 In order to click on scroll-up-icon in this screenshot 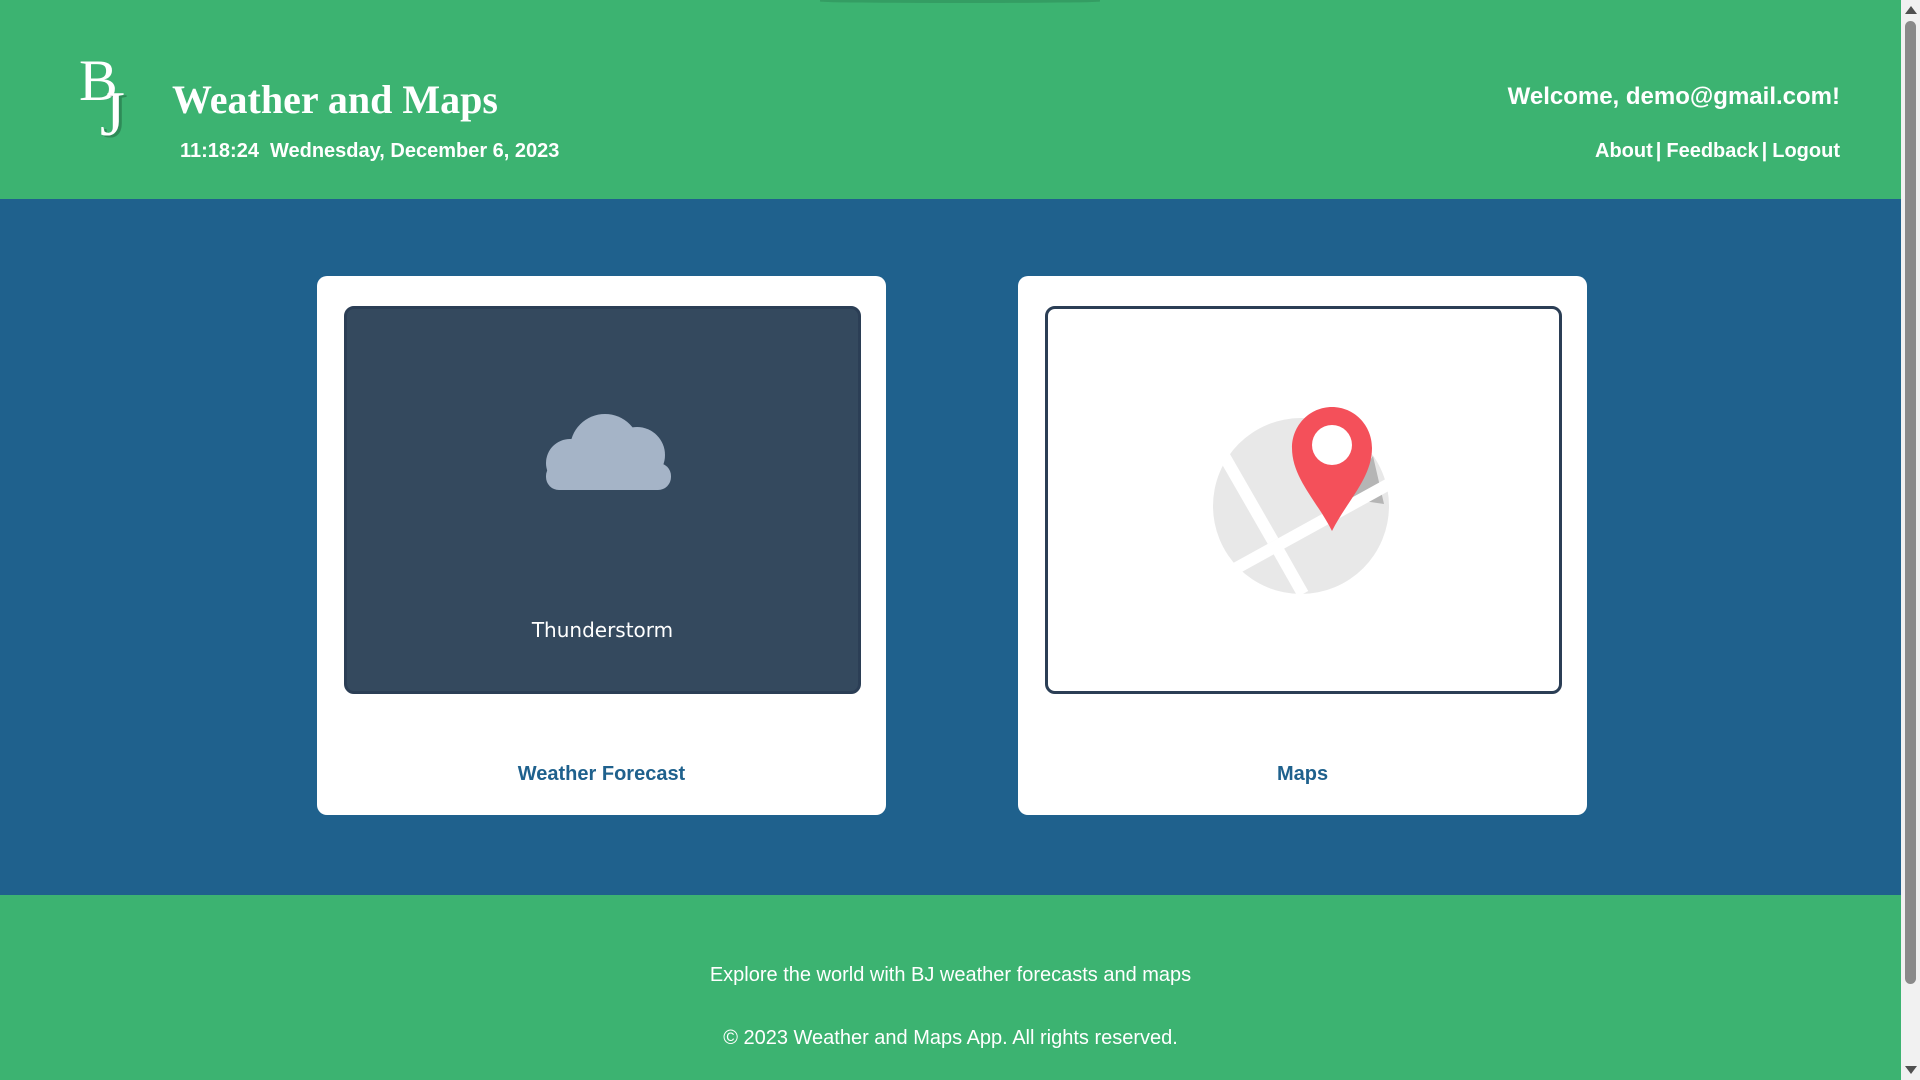, I will do `click(1911, 10)`.